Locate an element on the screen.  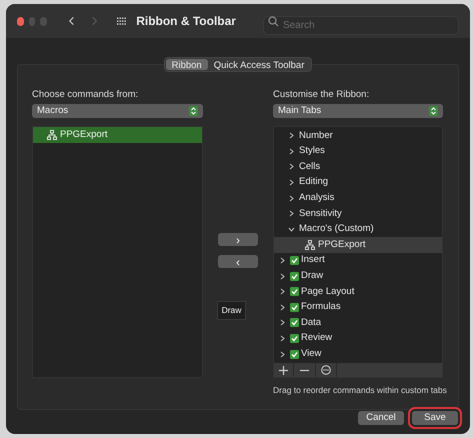
dropdown-value: Main Tabs is located at coordinates (300, 111).